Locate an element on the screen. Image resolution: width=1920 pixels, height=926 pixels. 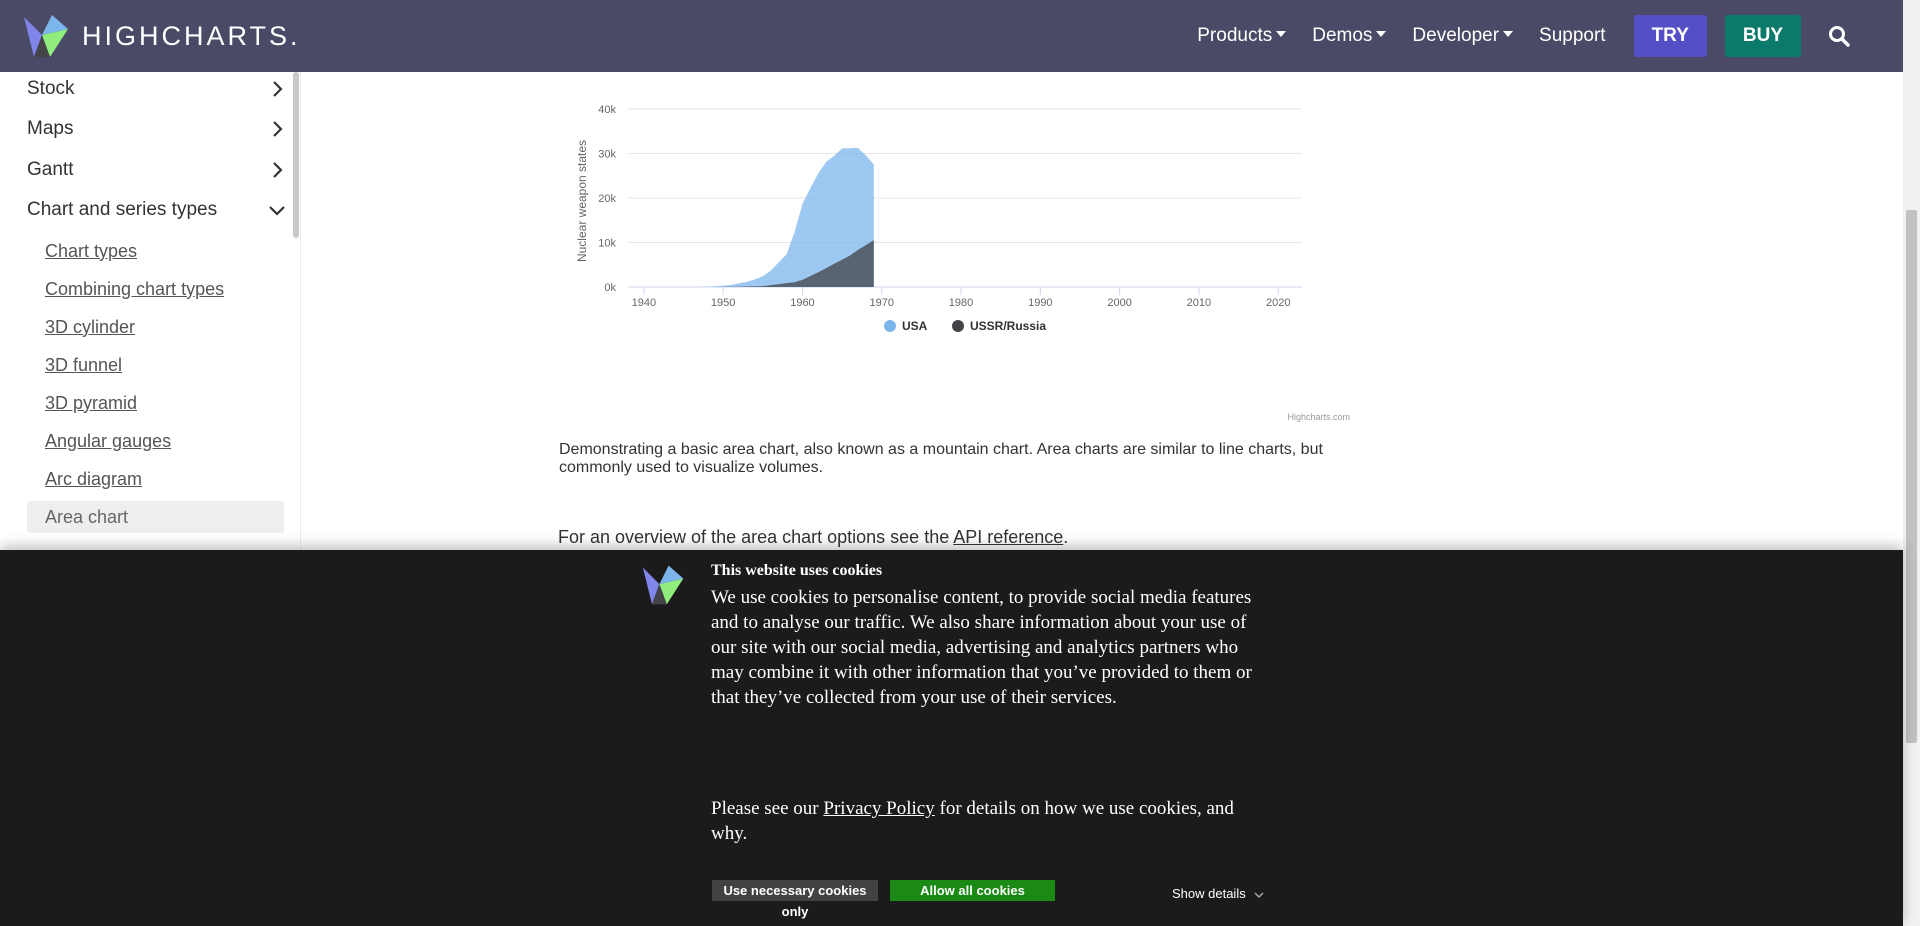
page-scrollbar-thumb is located at coordinates (1911, 476).